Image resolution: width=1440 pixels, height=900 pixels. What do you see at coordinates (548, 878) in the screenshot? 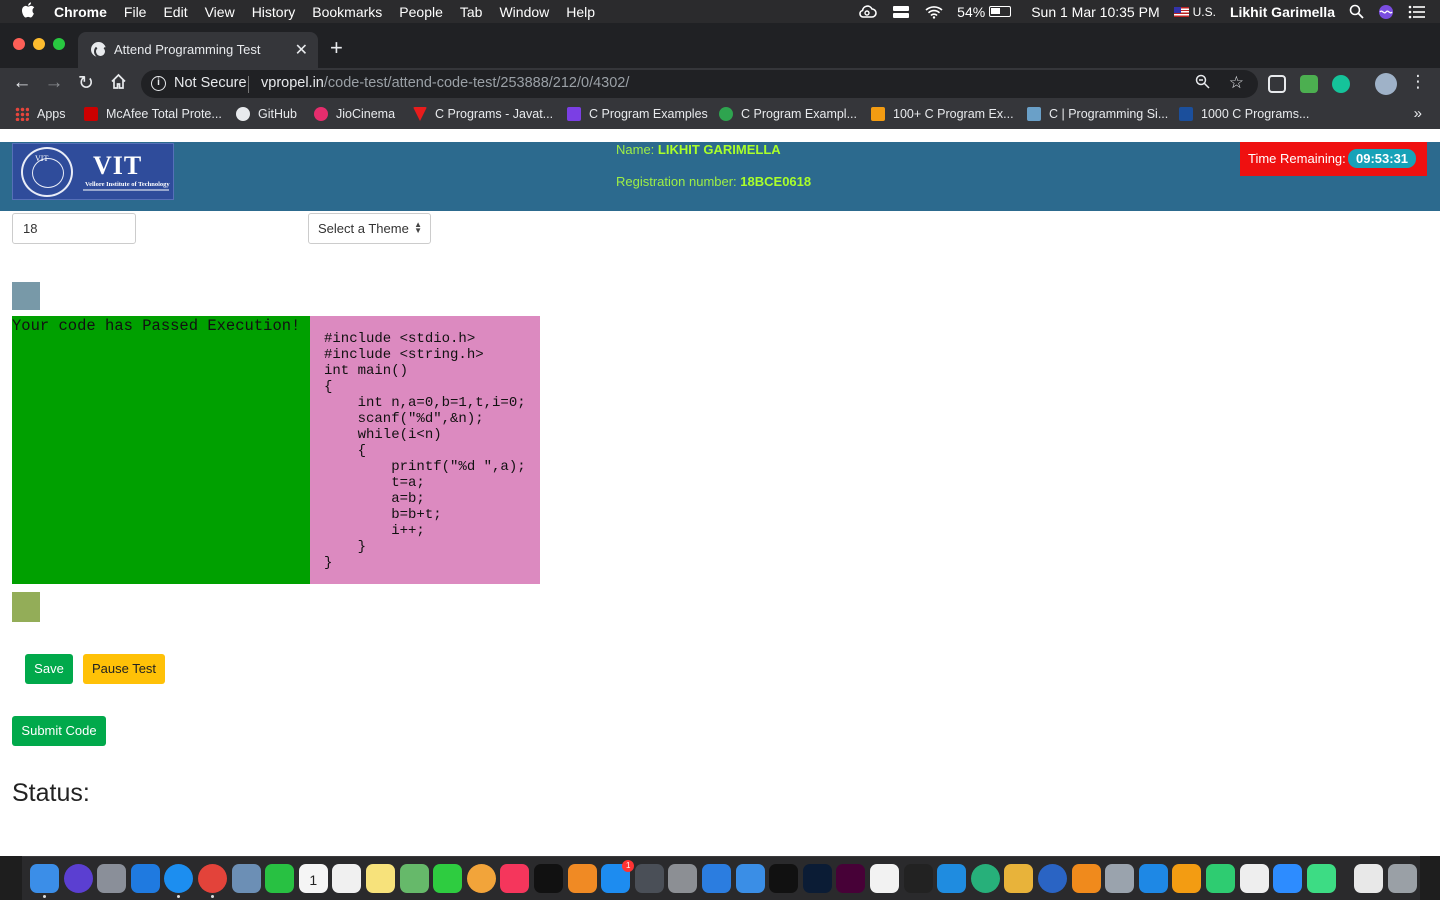
I see `tv-icon` at bounding box center [548, 878].